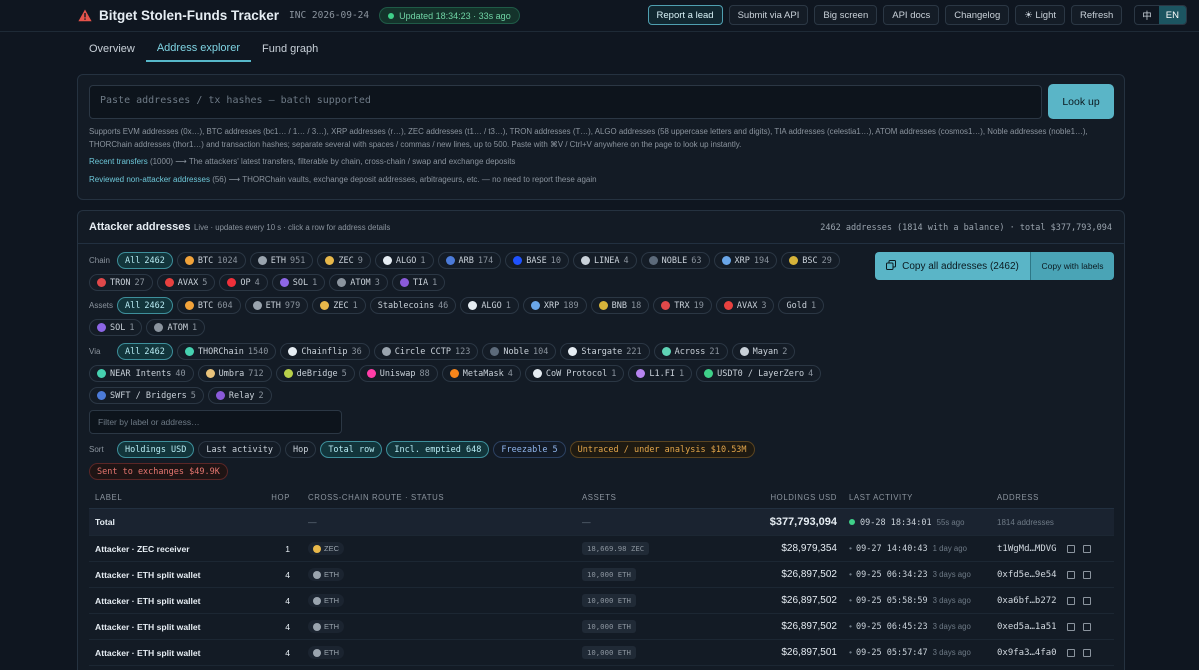 This screenshot has width=1199, height=670. I want to click on submit-api-button: Submit via API, so click(768, 15).